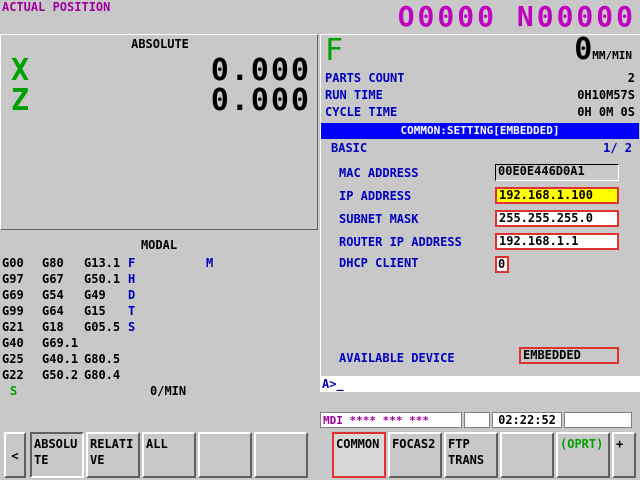 The width and height of the screenshot is (640, 480). What do you see at coordinates (624, 455) in the screenshot?
I see `softkey-next: +` at bounding box center [624, 455].